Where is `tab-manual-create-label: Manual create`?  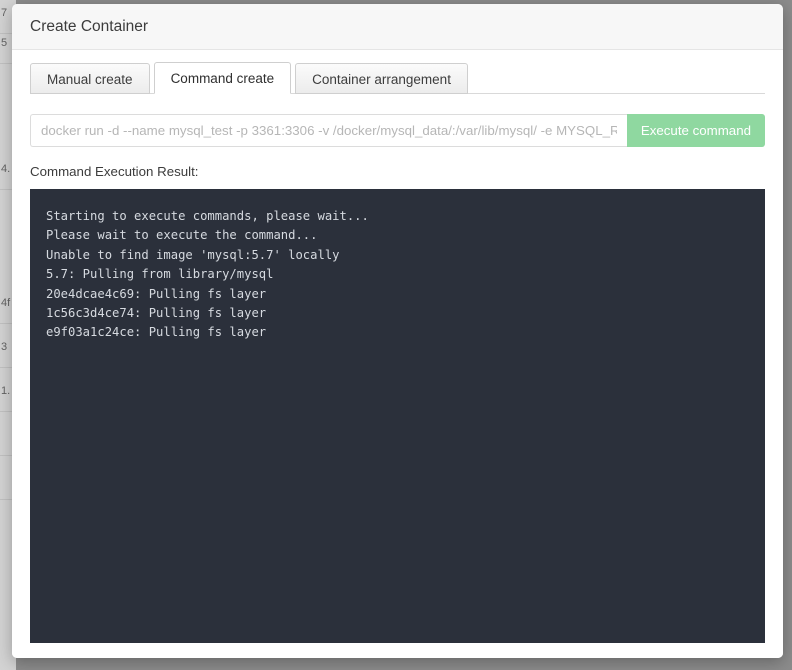 tab-manual-create-label: Manual create is located at coordinates (90, 79).